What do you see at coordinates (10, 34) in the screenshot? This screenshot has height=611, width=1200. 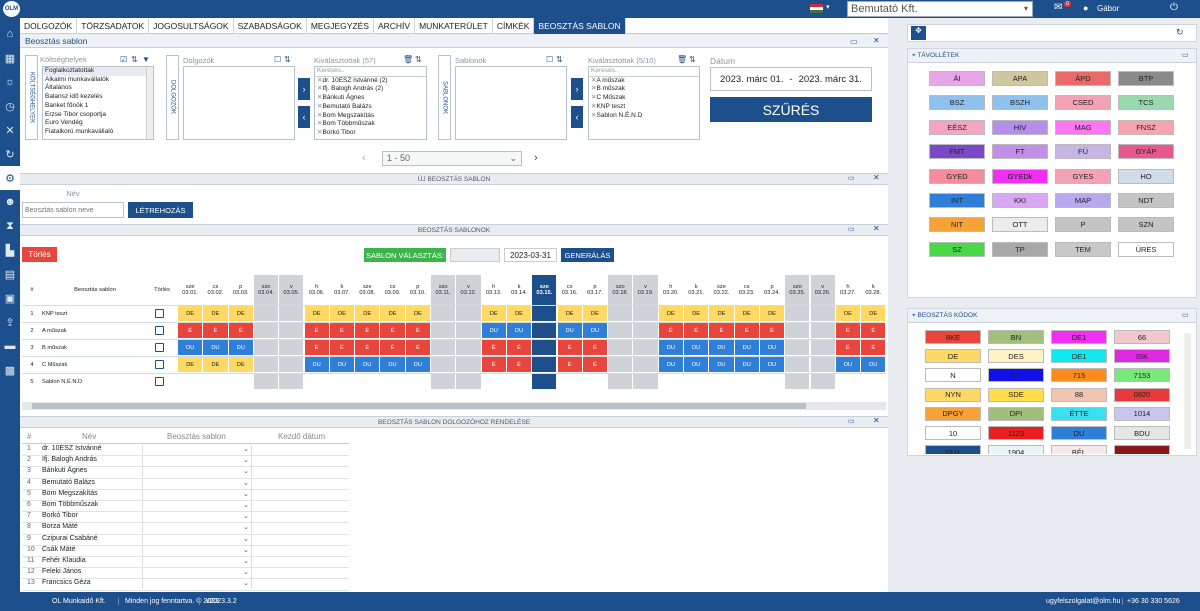 I see `home-icon: ⌂` at bounding box center [10, 34].